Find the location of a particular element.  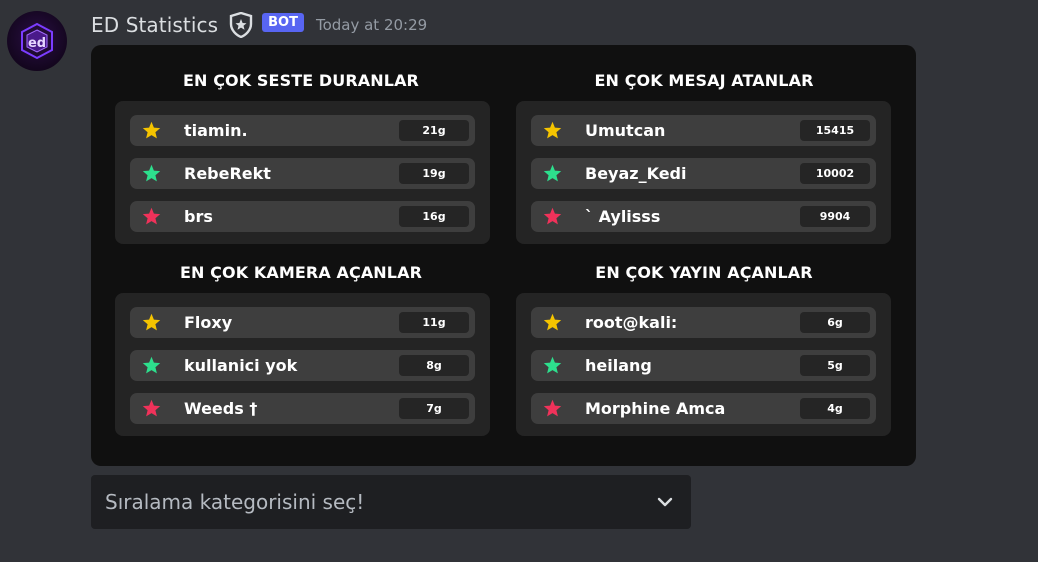

section-title: EN ÇOK SESTE DURANLAR is located at coordinates (301, 80).